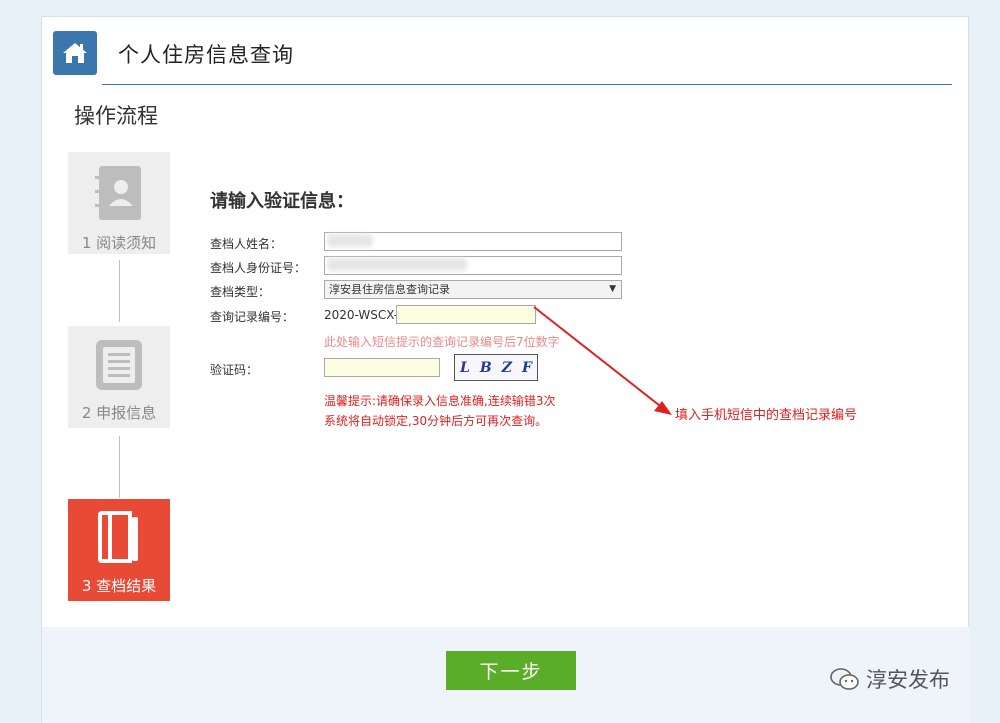 This screenshot has width=1000, height=723. Describe the element at coordinates (908, 680) in the screenshot. I see `watermark-text: 淳安发布` at that location.